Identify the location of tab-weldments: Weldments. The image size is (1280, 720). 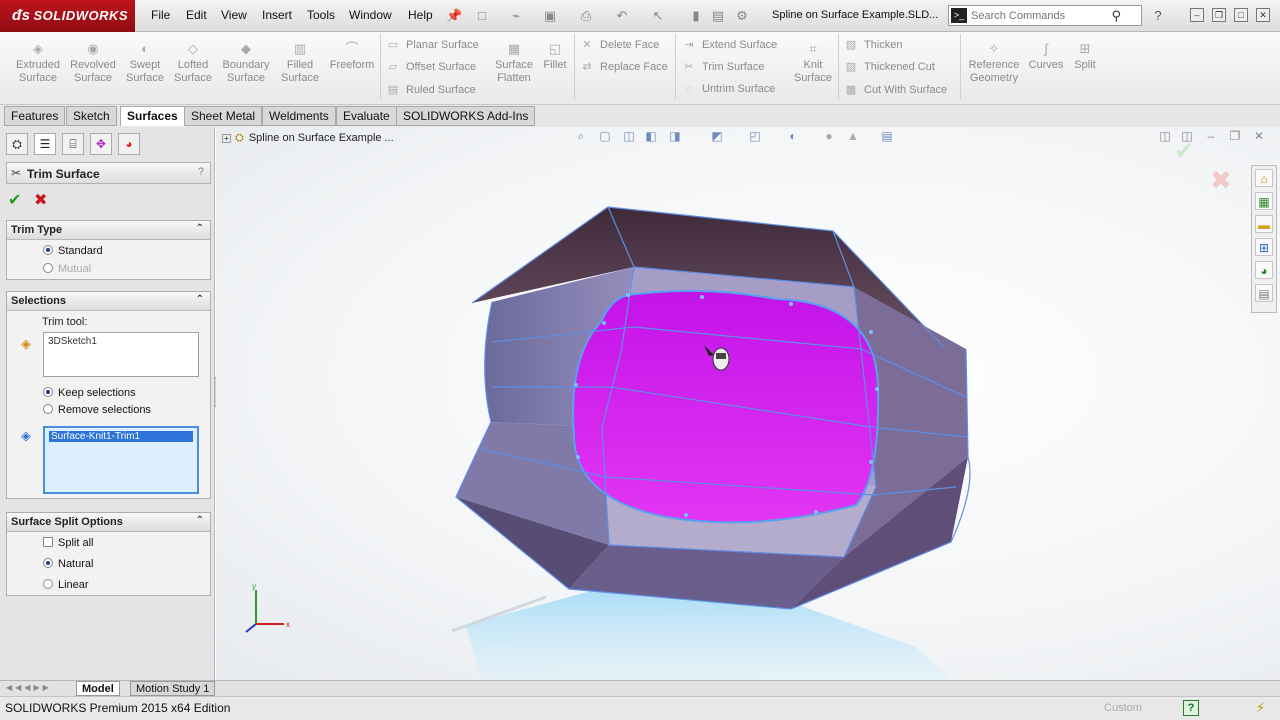
(299, 116).